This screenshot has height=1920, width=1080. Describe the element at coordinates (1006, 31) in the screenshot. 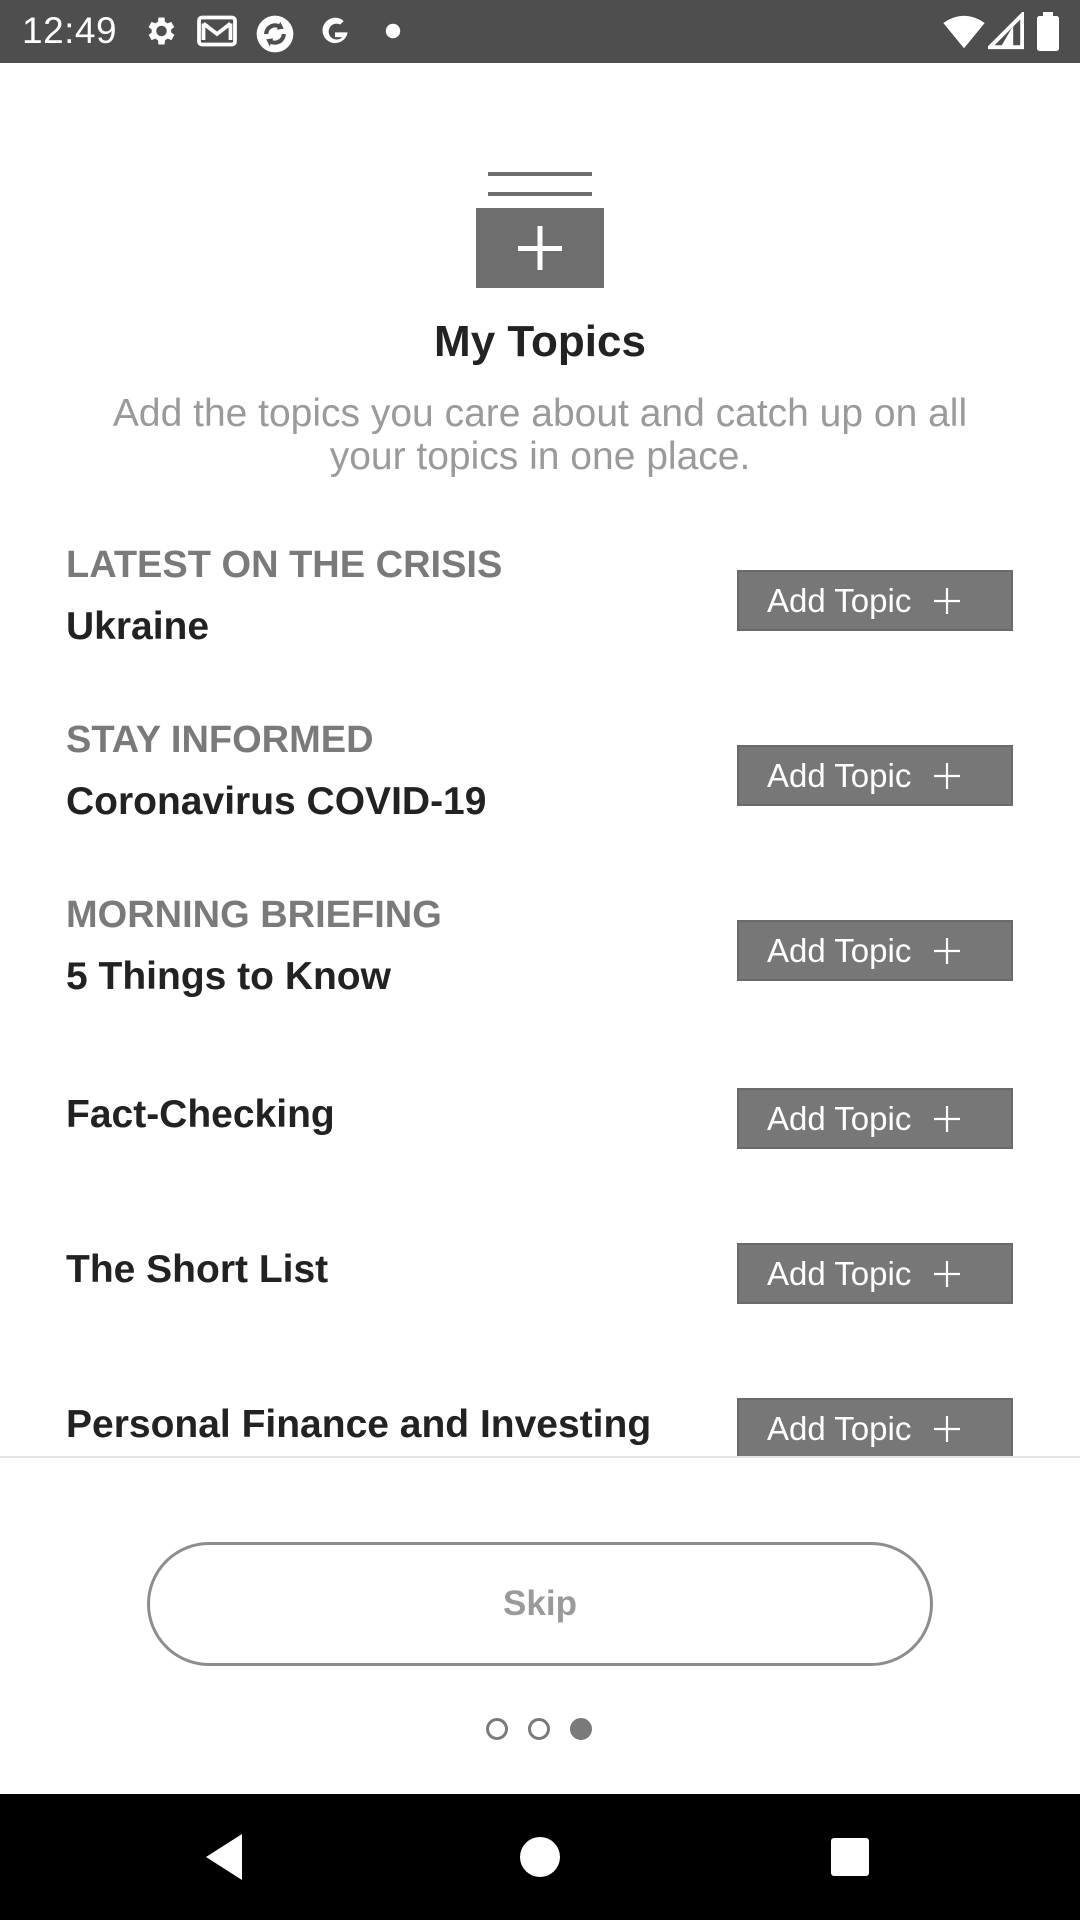

I see `signal-icon` at that location.